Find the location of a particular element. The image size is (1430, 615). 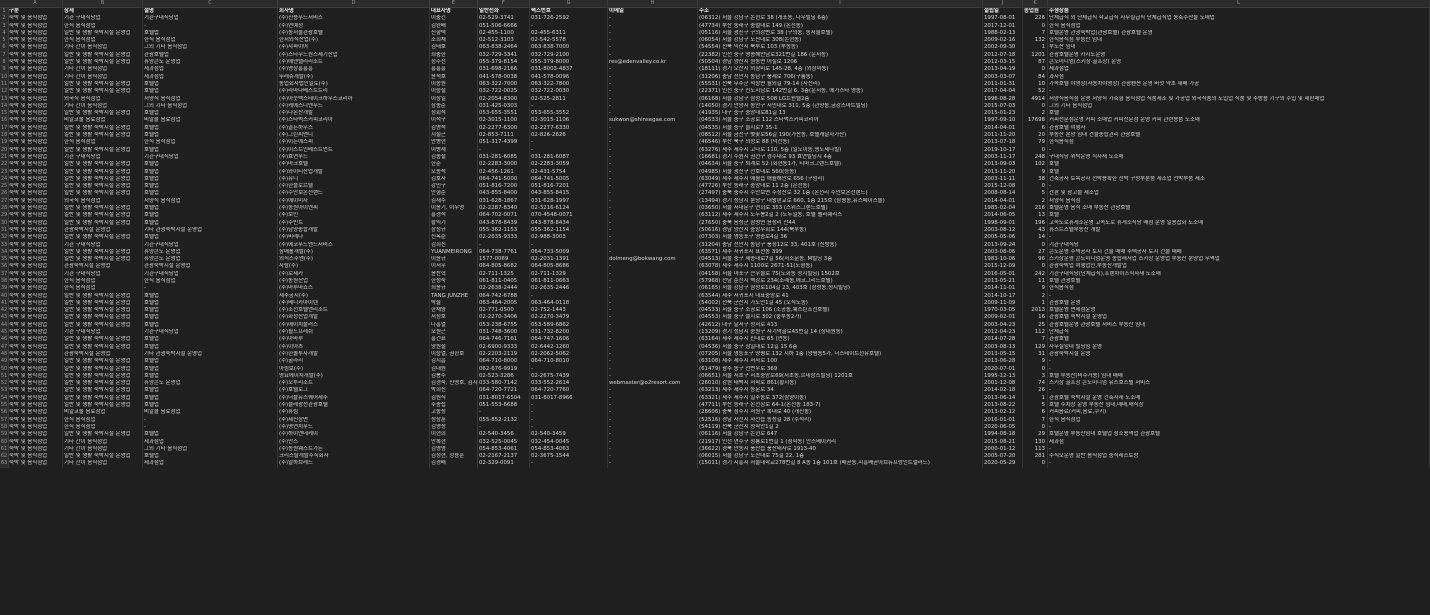

table-cell: 관광호텔운영 카지노운영 is located at coordinates (1239, 55).